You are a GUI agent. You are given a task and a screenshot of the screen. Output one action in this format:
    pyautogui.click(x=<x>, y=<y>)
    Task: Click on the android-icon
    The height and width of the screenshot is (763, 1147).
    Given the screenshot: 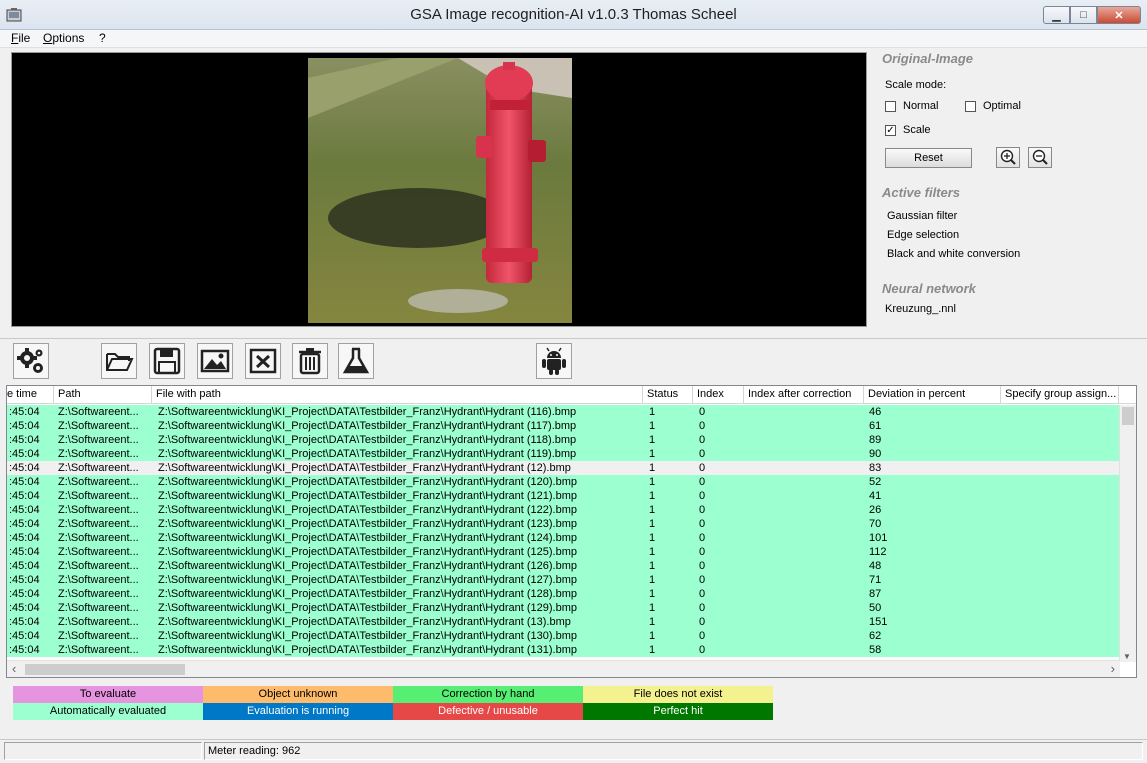 What is the action you would take?
    pyautogui.click(x=554, y=361)
    